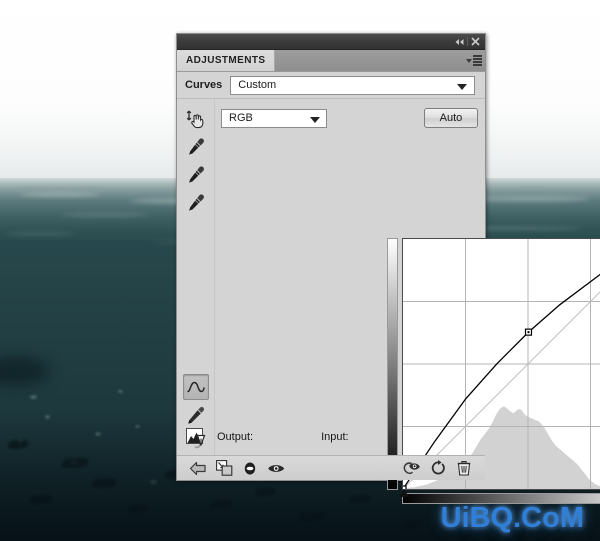 The height and width of the screenshot is (541, 600). I want to click on tab-adjustments: ADJUSTMENTS, so click(226, 60).